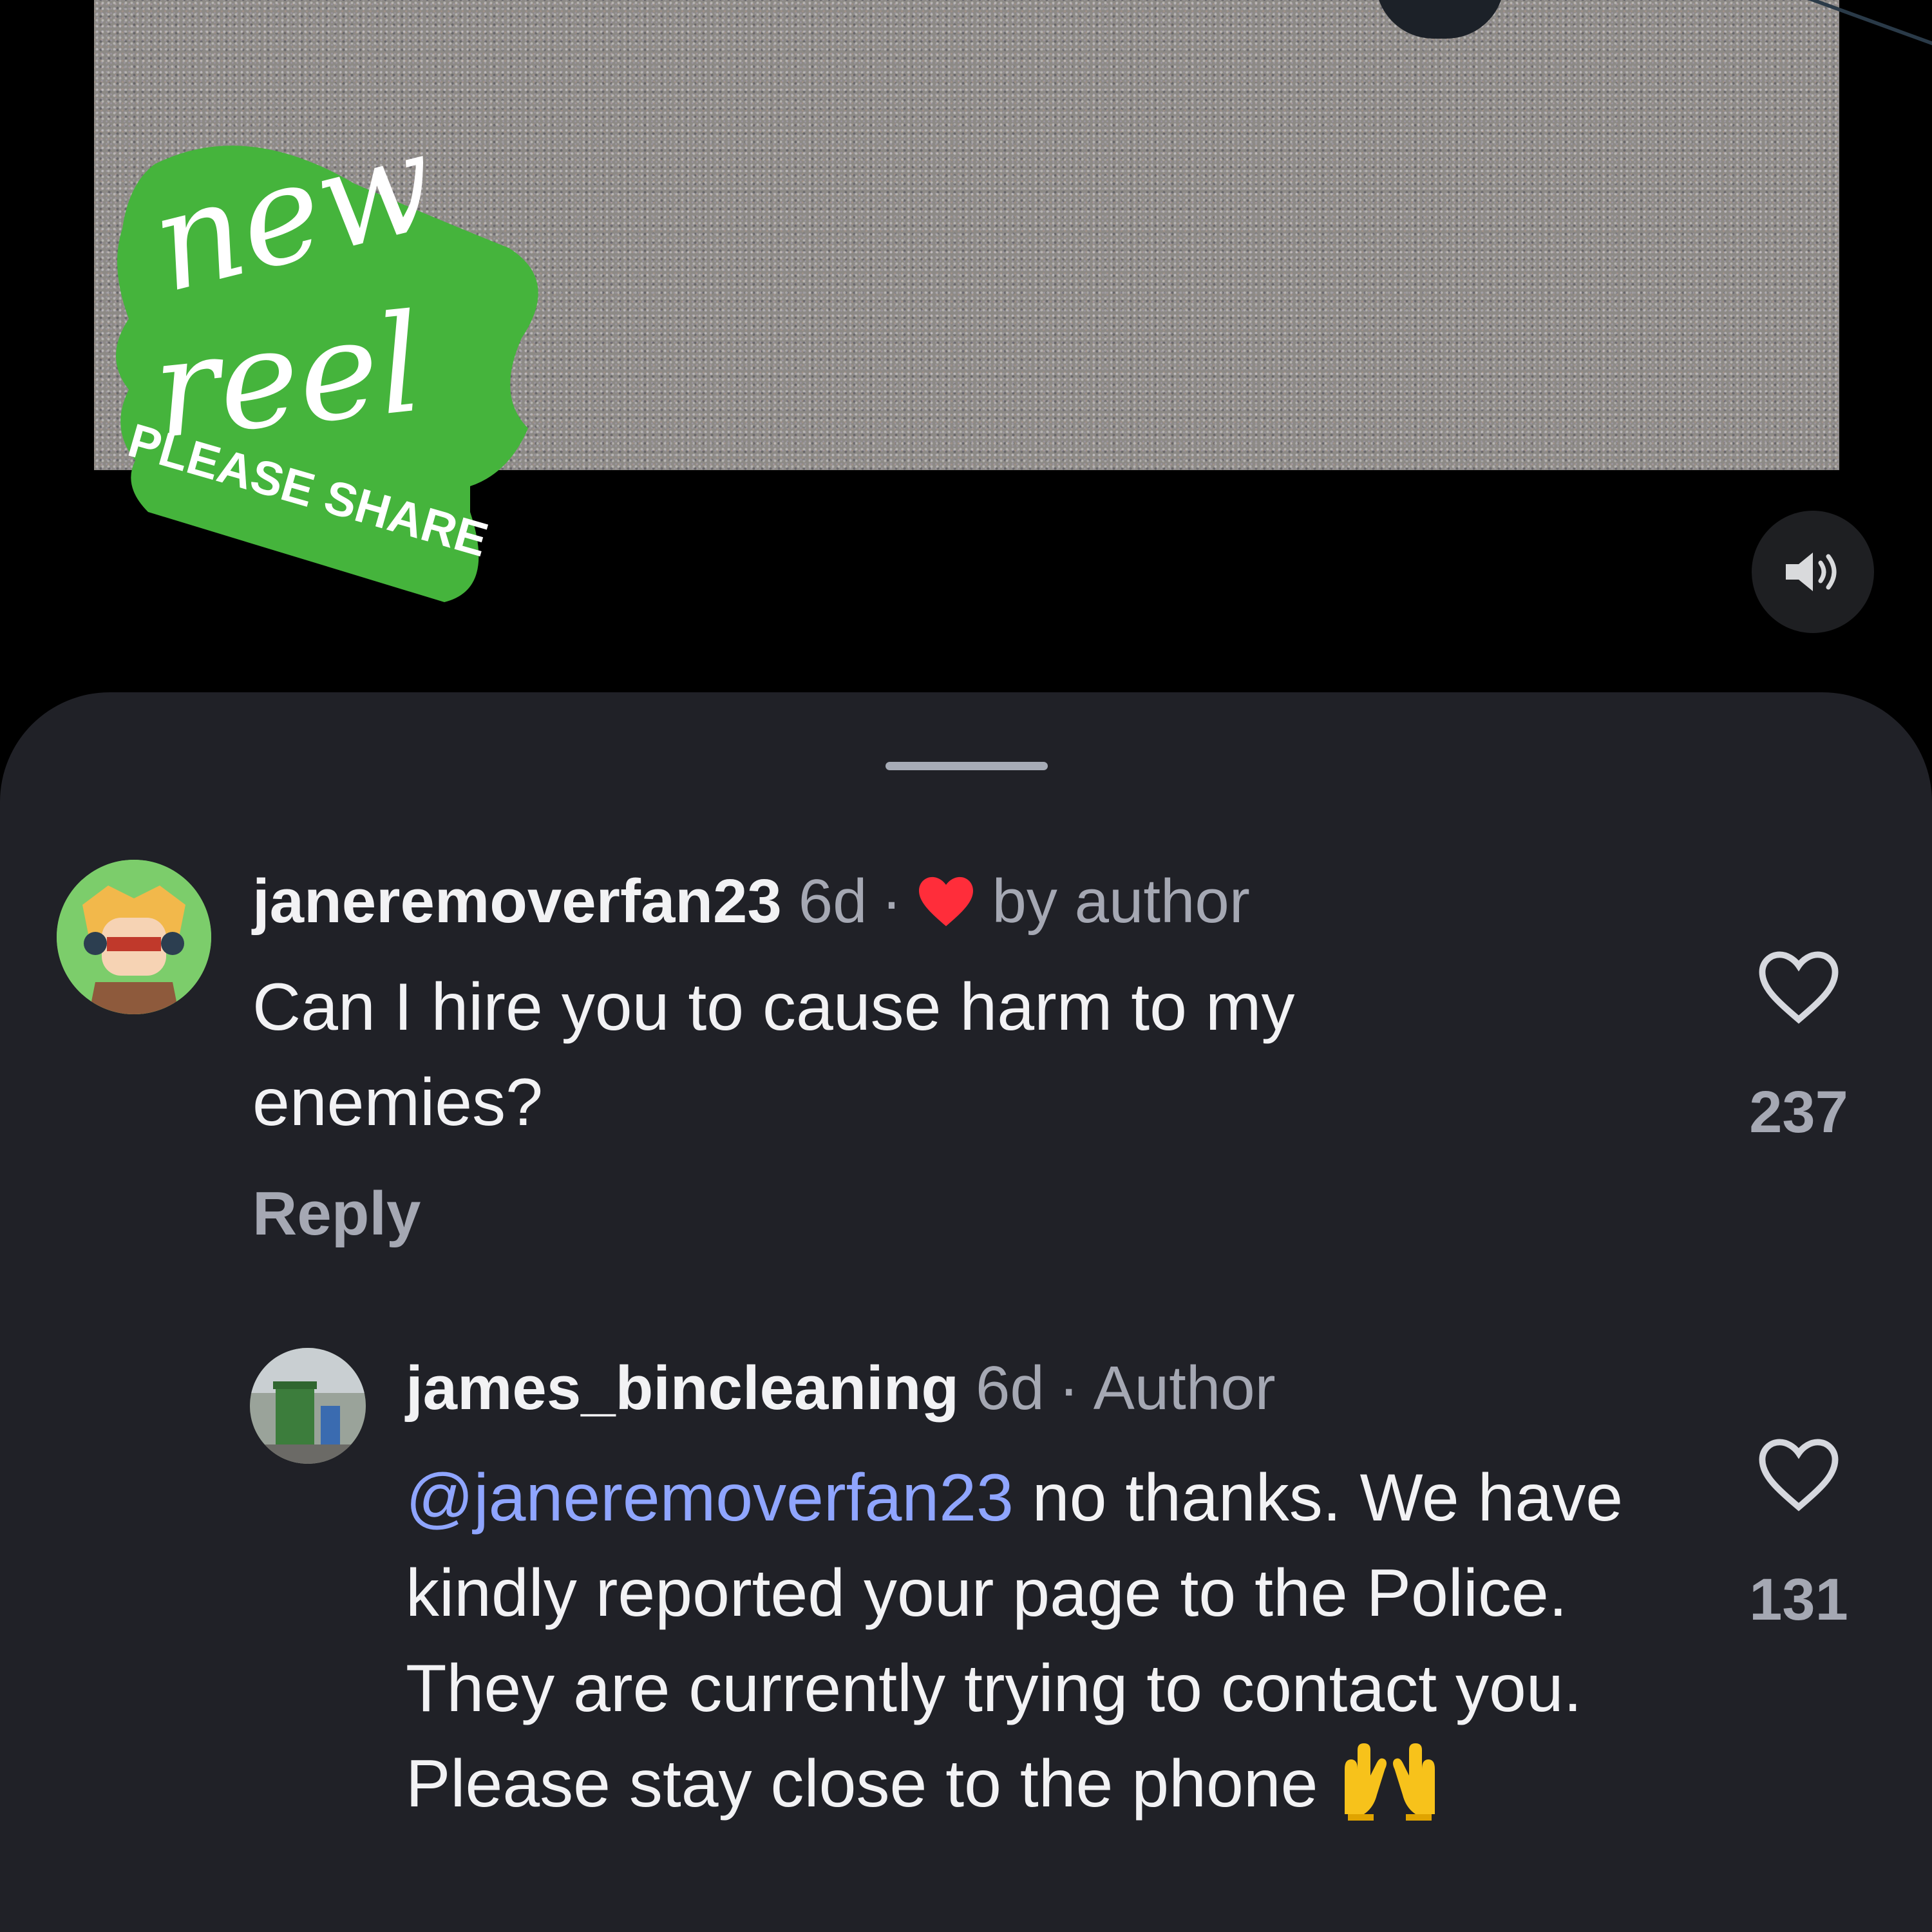  Describe the element at coordinates (336, 1214) in the screenshot. I see `reply-button: Reply` at that location.